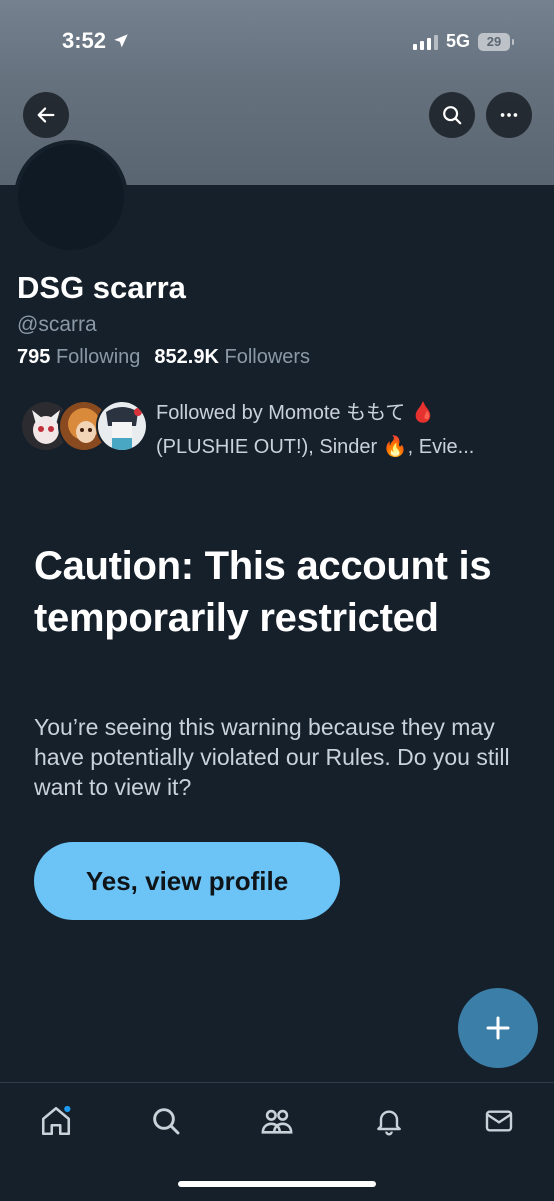 The image size is (554, 1201). I want to click on followers-label: Followers, so click(267, 357).